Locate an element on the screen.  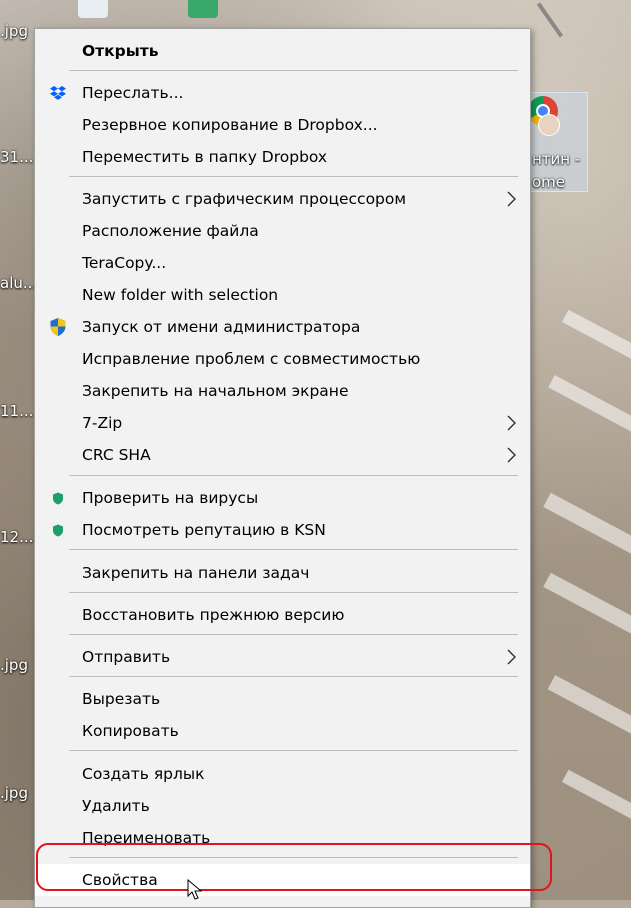
menu-item-troubleshoot-compat: Исправление проблем с совместимостью is located at coordinates (282, 359).